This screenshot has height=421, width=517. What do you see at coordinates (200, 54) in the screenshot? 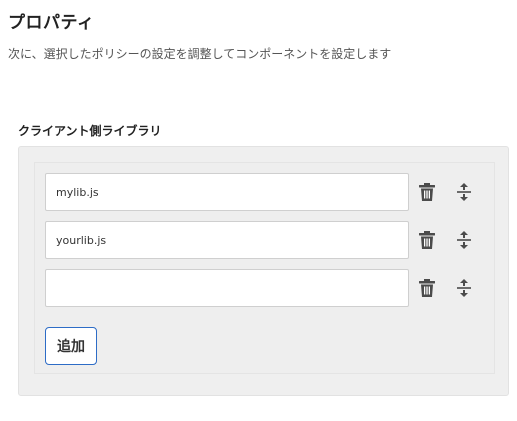
I see `page-subtitle: 次に、選択したポリシーの設定を調整してコンポーネントを設定します` at bounding box center [200, 54].